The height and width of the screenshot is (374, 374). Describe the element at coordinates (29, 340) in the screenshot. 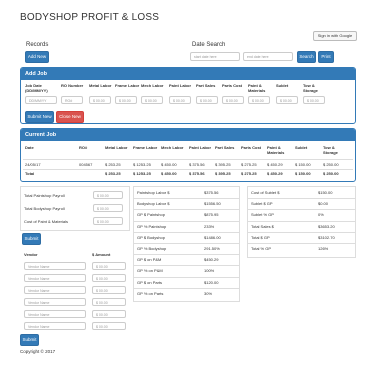

I see `vendor-submit-button: Submit` at that location.